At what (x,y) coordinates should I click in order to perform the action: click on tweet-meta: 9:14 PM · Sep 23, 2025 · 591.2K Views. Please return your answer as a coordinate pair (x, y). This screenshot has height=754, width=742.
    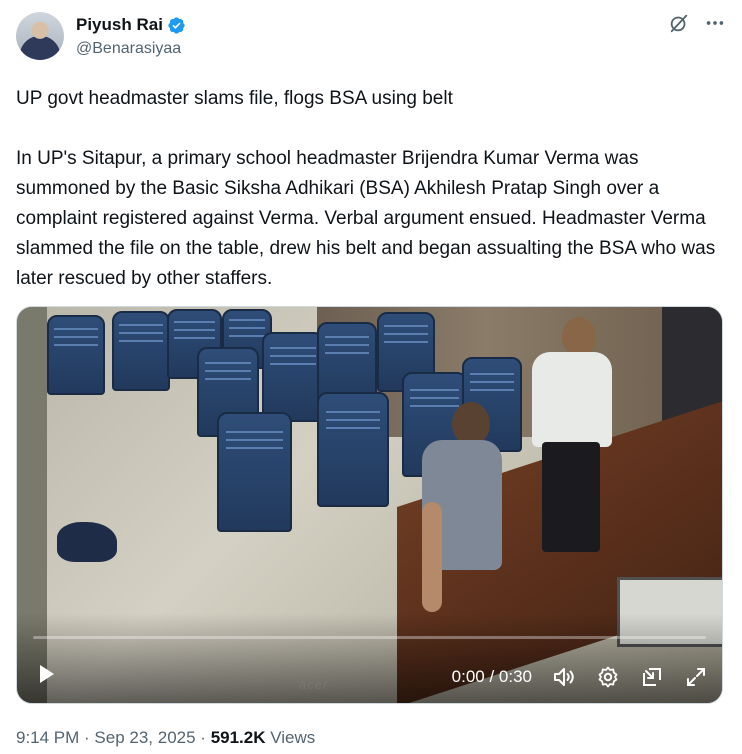
    Looking at the image, I should click on (165, 738).